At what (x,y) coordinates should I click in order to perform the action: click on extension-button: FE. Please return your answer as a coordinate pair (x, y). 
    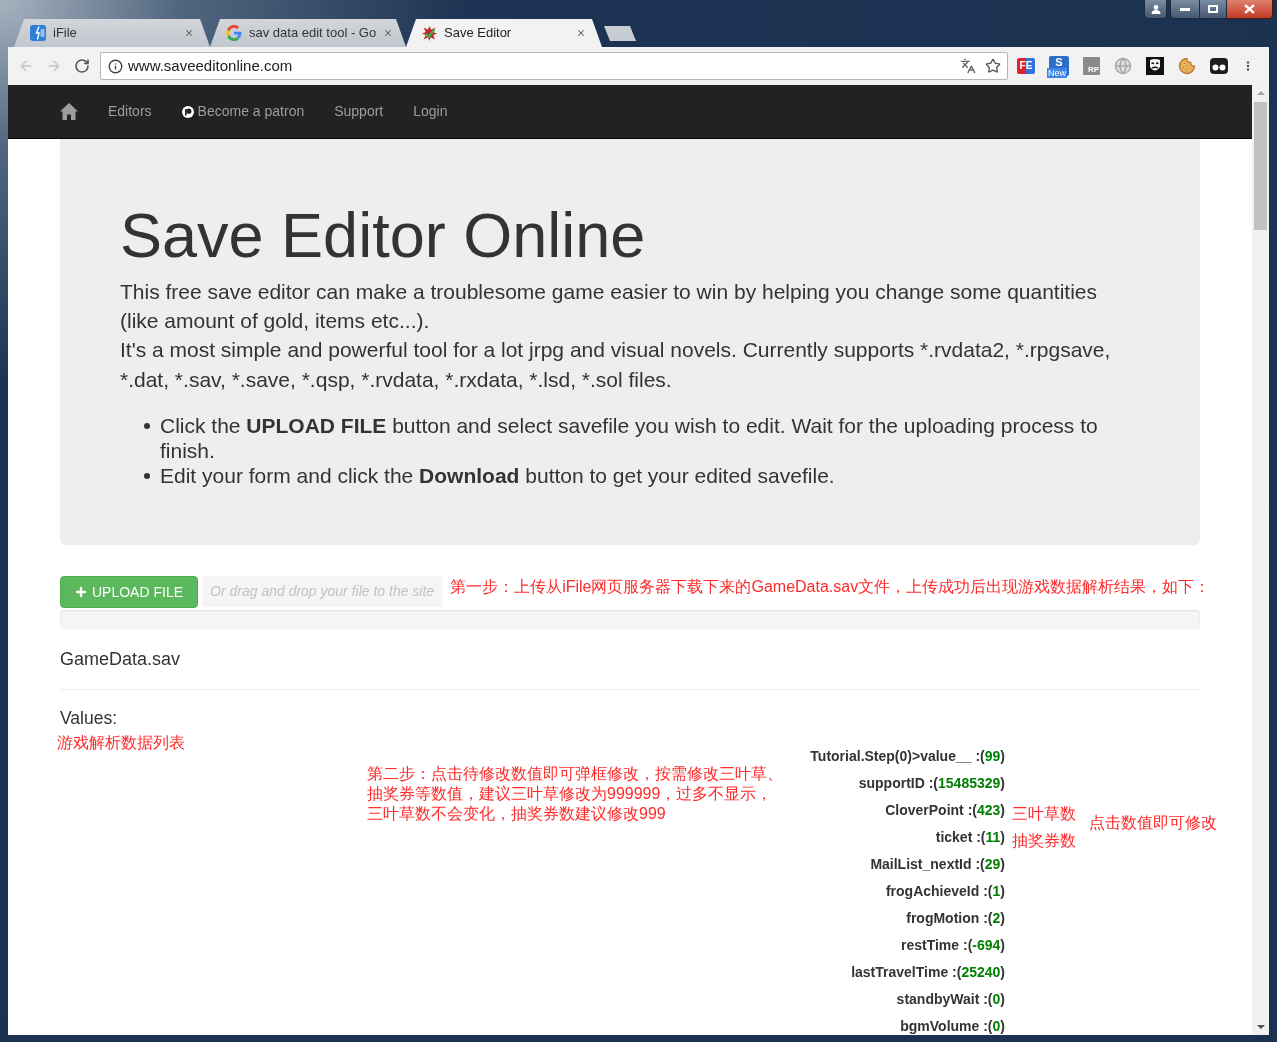
    Looking at the image, I should click on (1026, 66).